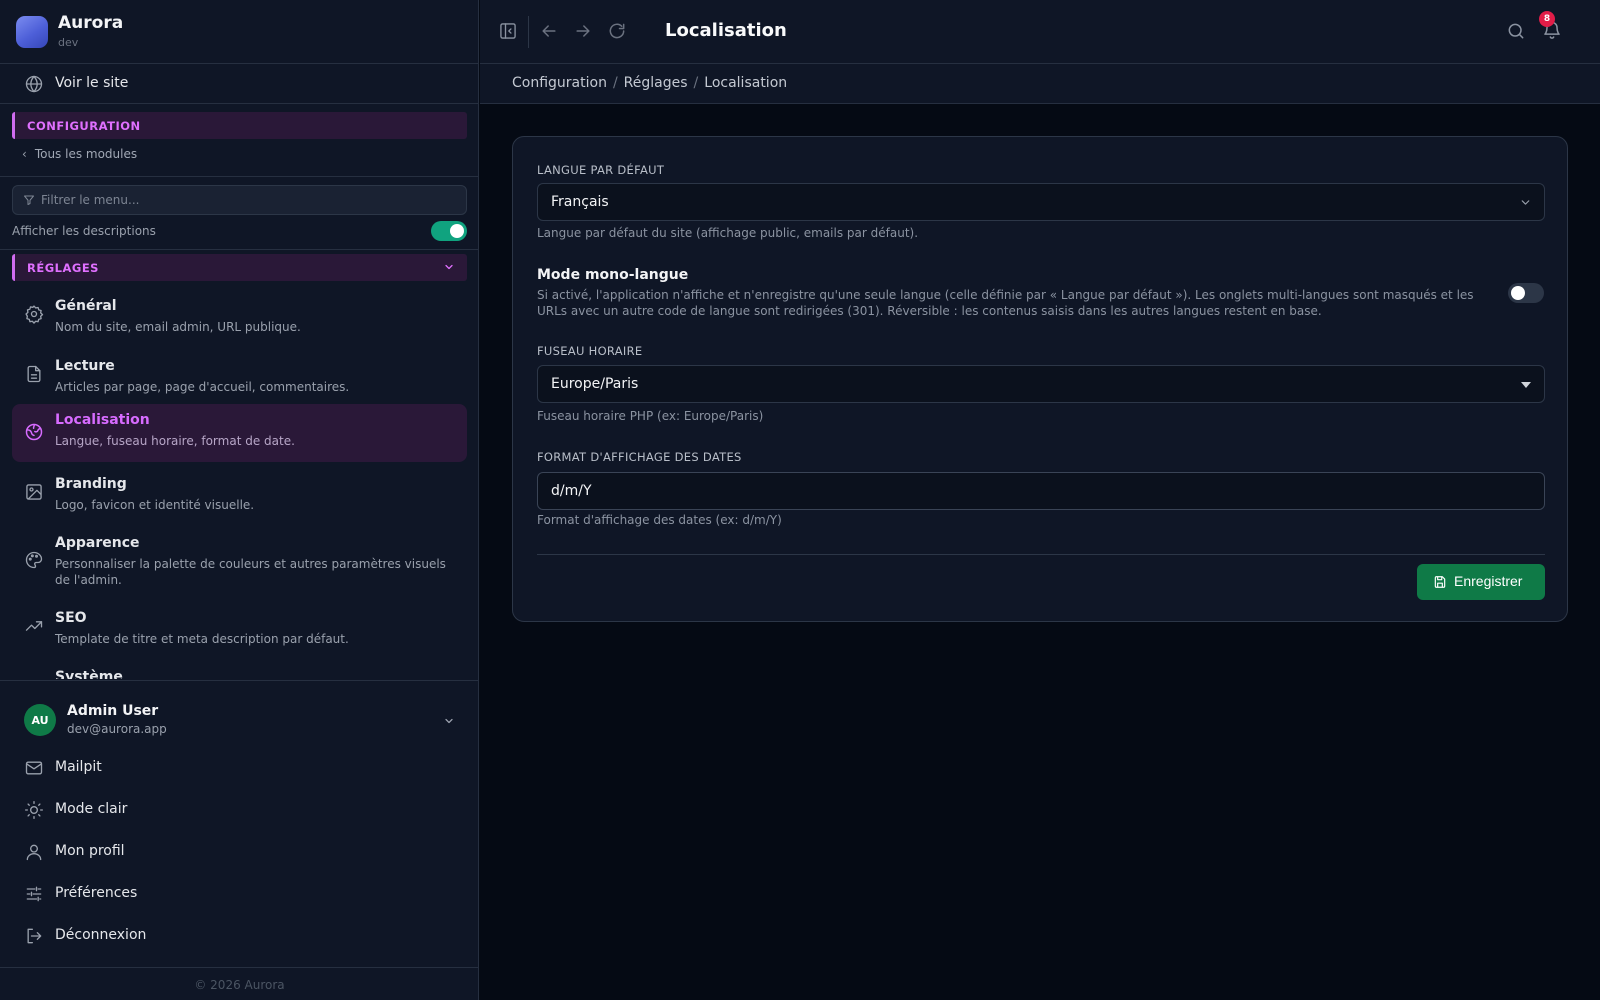 This screenshot has width=1600, height=1000. Describe the element at coordinates (178, 327) in the screenshot. I see `sidebar-item-desc: Nom du site, email admin, URL publique.` at that location.